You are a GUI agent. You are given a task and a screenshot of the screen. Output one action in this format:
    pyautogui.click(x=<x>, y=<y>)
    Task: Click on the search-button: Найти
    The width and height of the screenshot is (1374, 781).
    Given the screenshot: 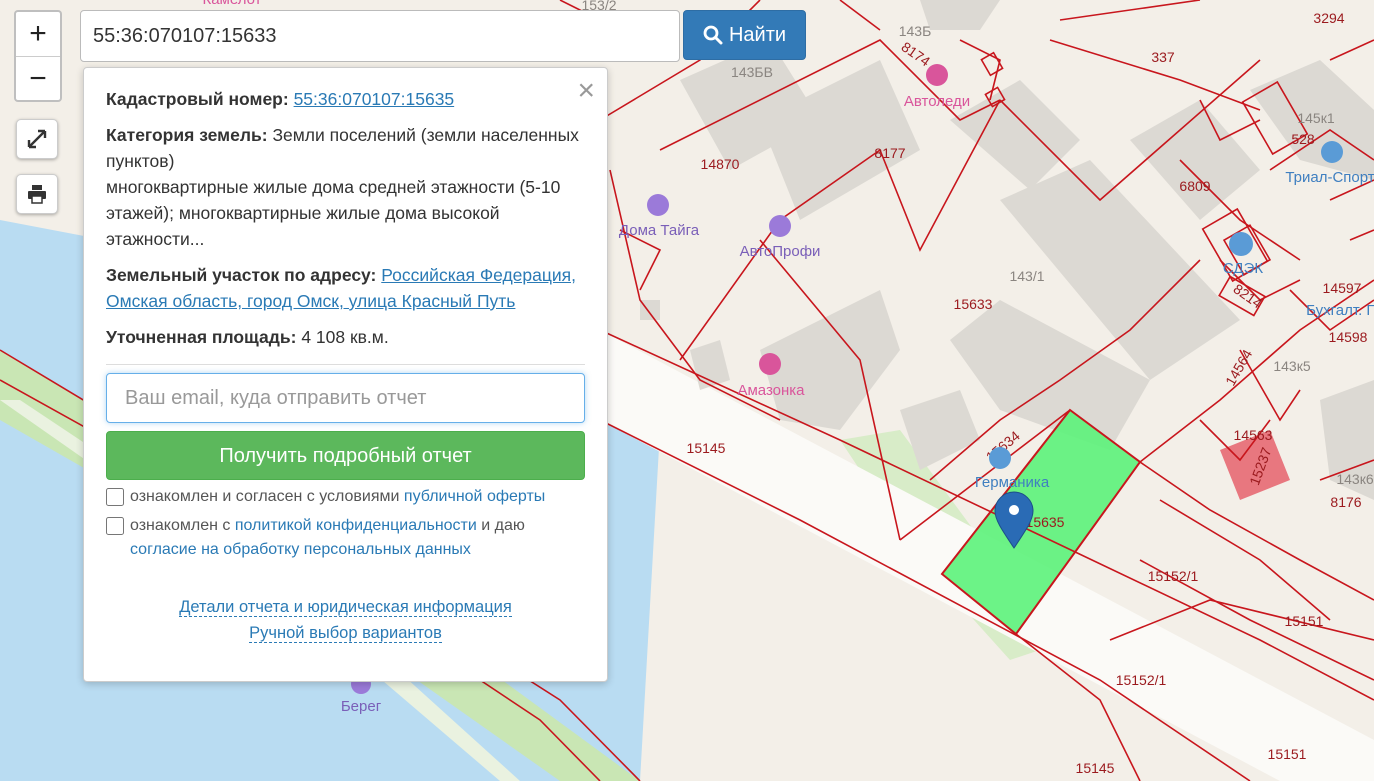 What is the action you would take?
    pyautogui.click(x=744, y=35)
    